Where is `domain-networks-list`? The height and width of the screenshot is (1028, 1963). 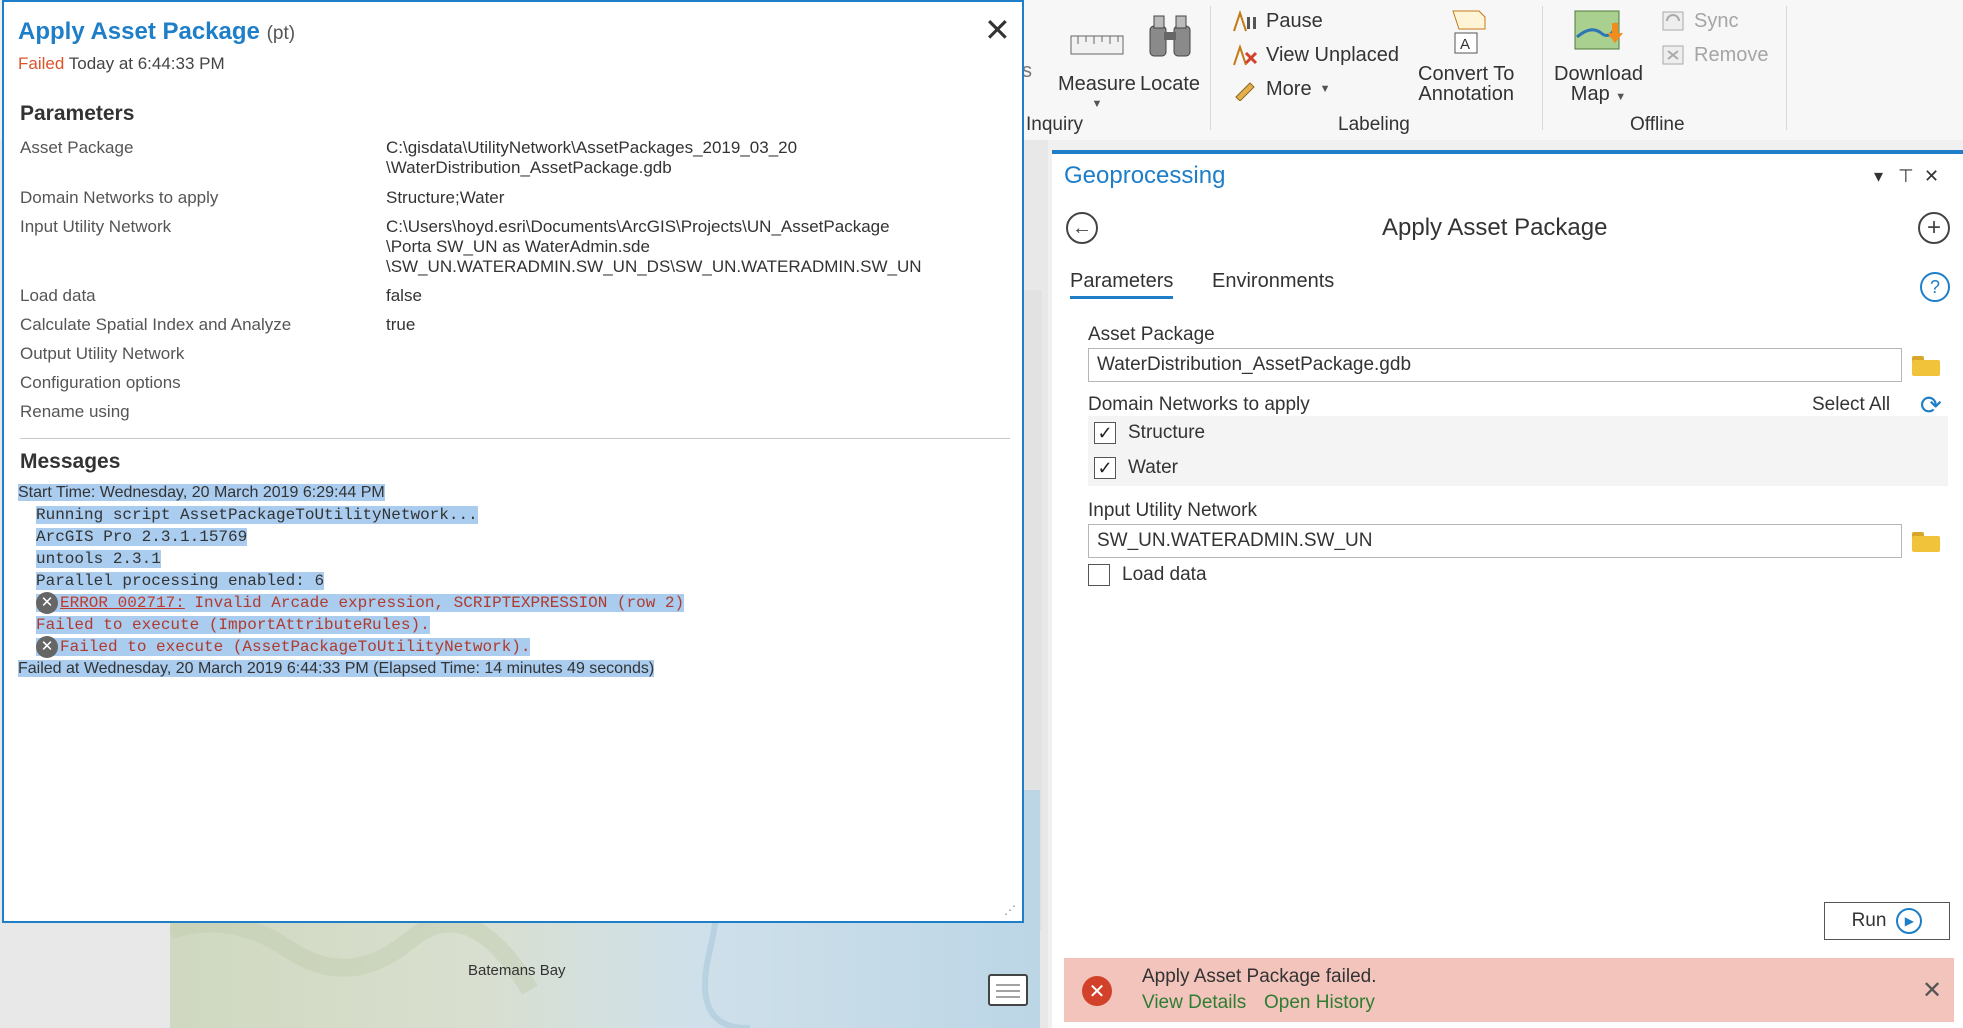
domain-networks-list is located at coordinates (1518, 451).